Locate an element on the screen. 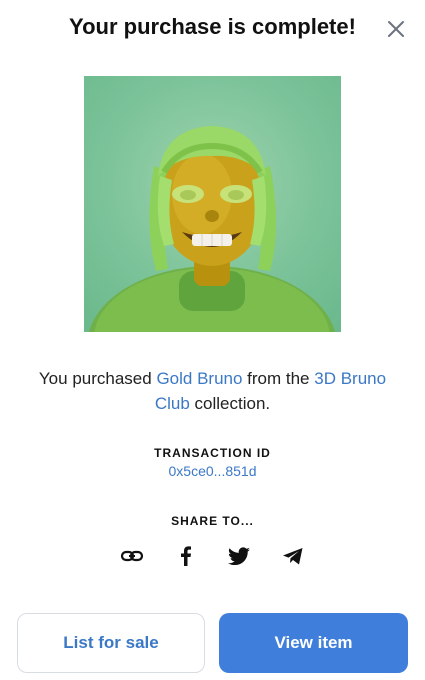  transaction-id-link: 0x5ce0...851d is located at coordinates (212, 471).